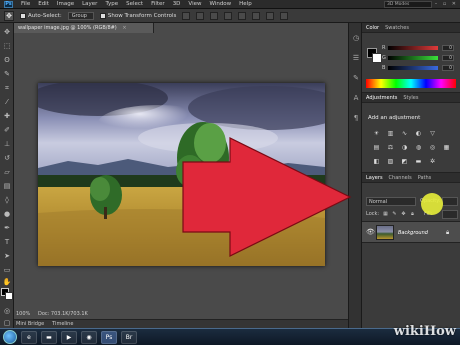  What do you see at coordinates (376, 161) in the screenshot?
I see `invert-icon: ◧` at bounding box center [376, 161].